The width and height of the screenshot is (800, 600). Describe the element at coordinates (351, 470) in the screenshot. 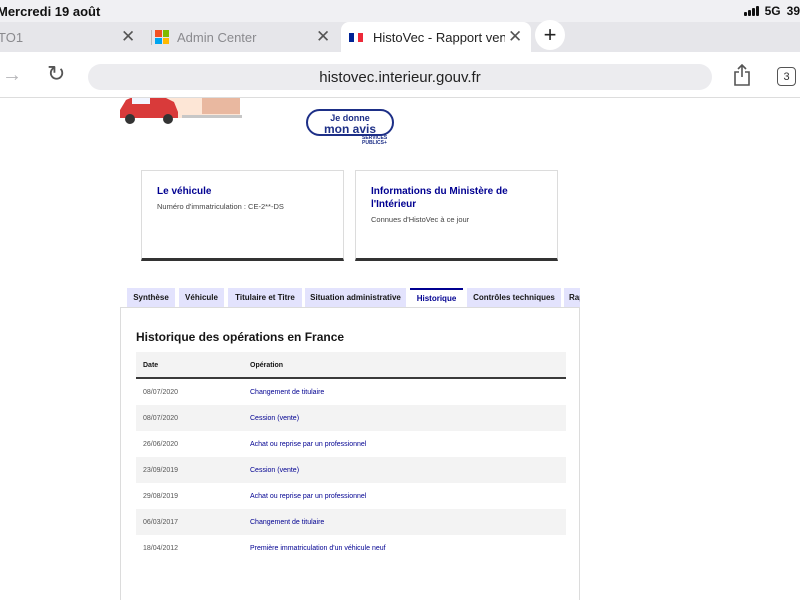

I see `table-row: 23/09/2019 Cession (vente)` at that location.